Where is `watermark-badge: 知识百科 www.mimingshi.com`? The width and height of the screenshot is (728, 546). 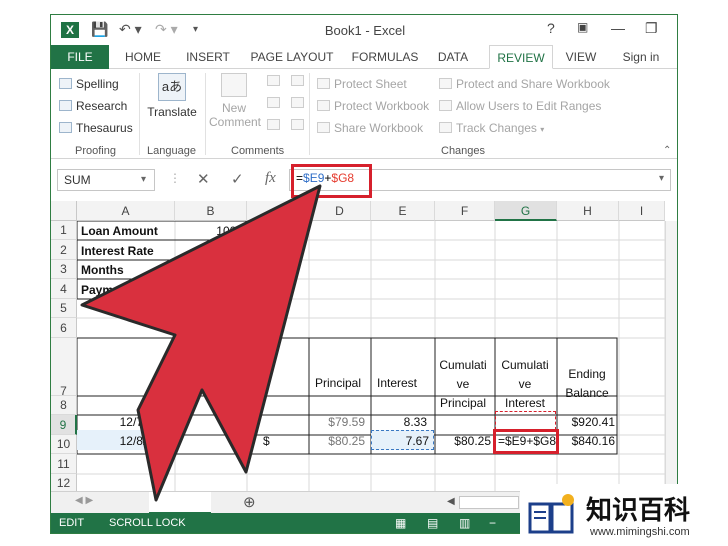 watermark-badge: 知识百科 www.mimingshi.com is located at coordinates (624, 515).